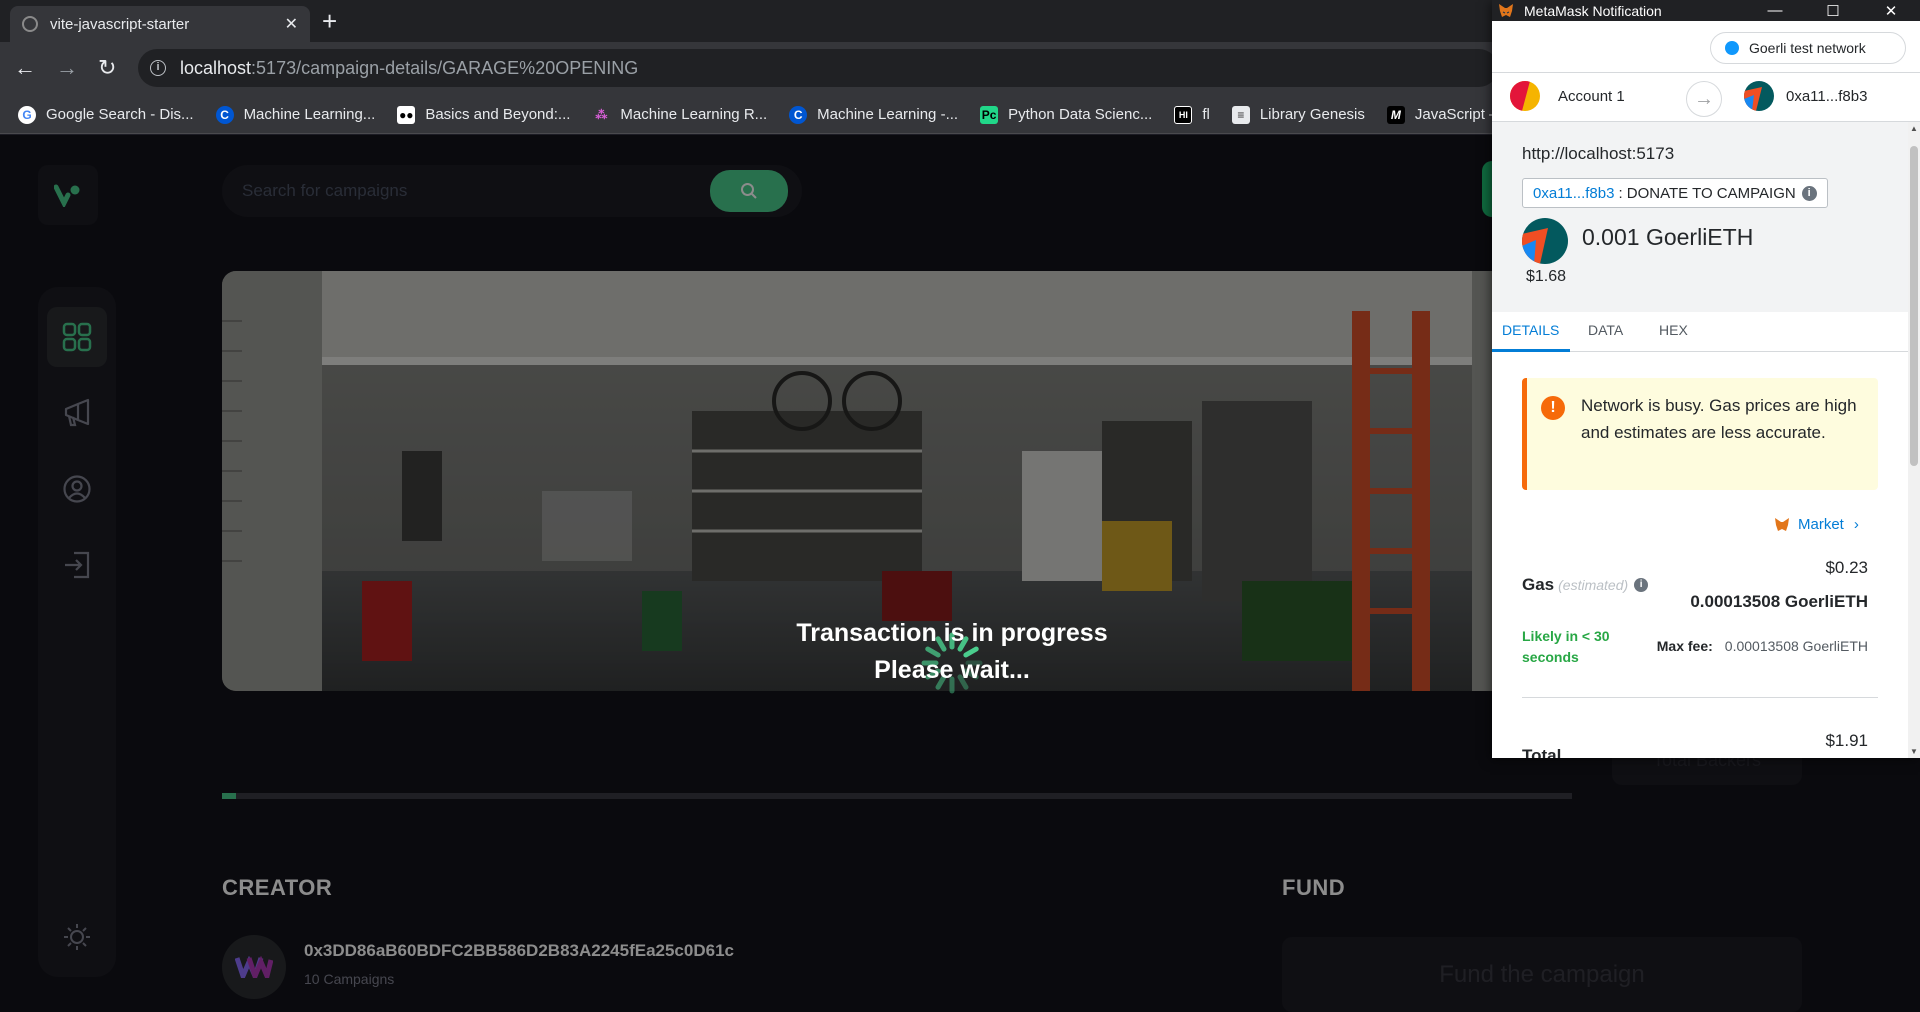  What do you see at coordinates (989, 114) in the screenshot?
I see `pycharm-icon: Pc` at bounding box center [989, 114].